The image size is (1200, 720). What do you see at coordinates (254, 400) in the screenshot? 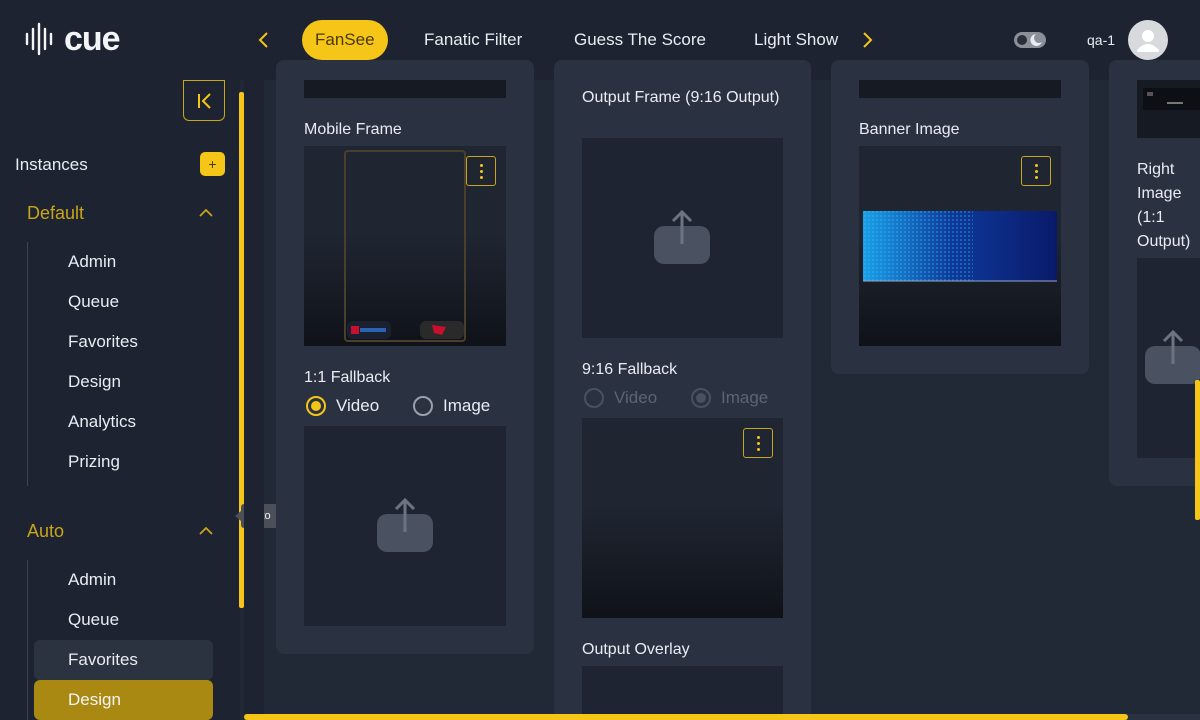
I see `content-gutter` at bounding box center [254, 400].